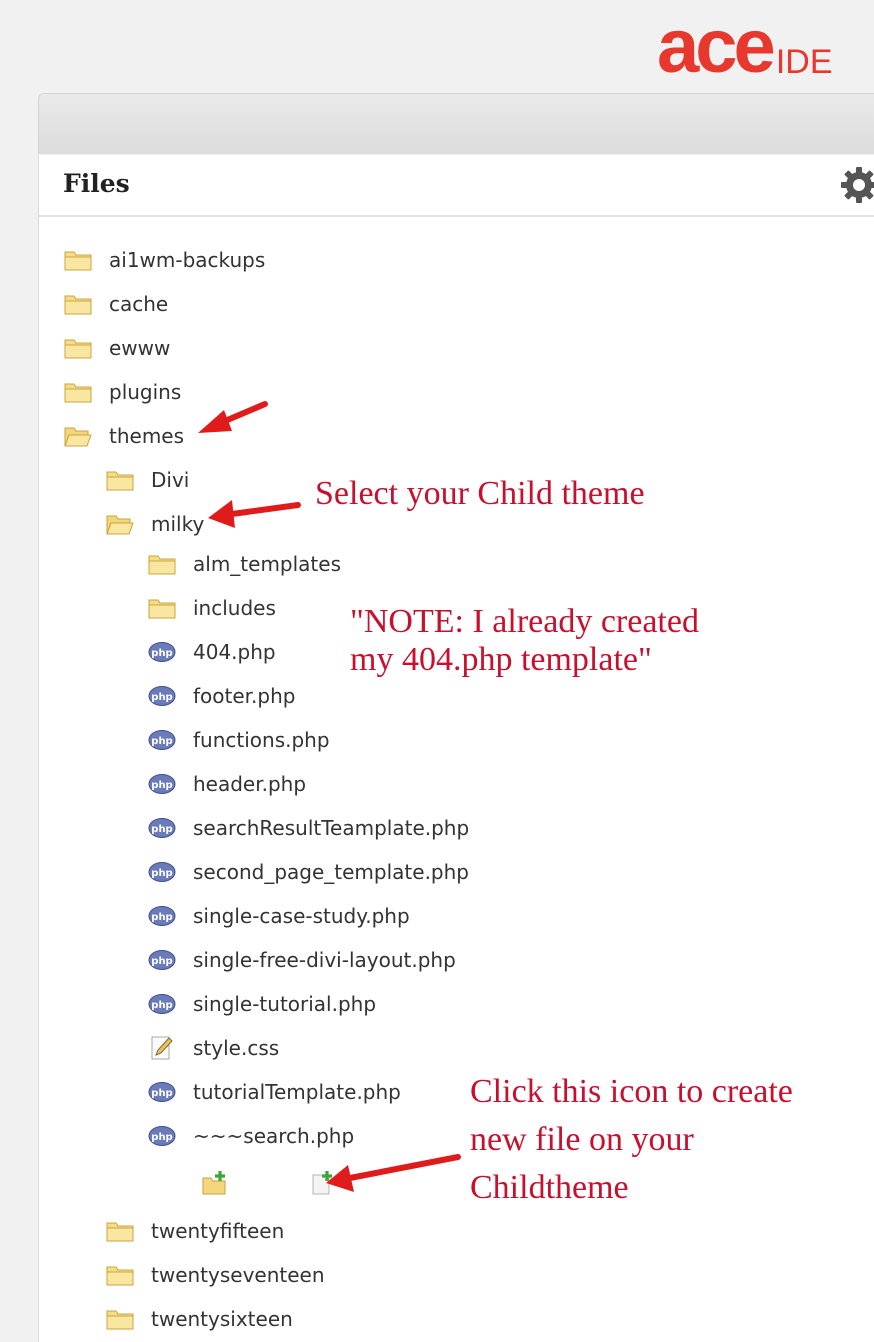  Describe the element at coordinates (236, 1048) in the screenshot. I see `tree-item-label: style.css` at that location.